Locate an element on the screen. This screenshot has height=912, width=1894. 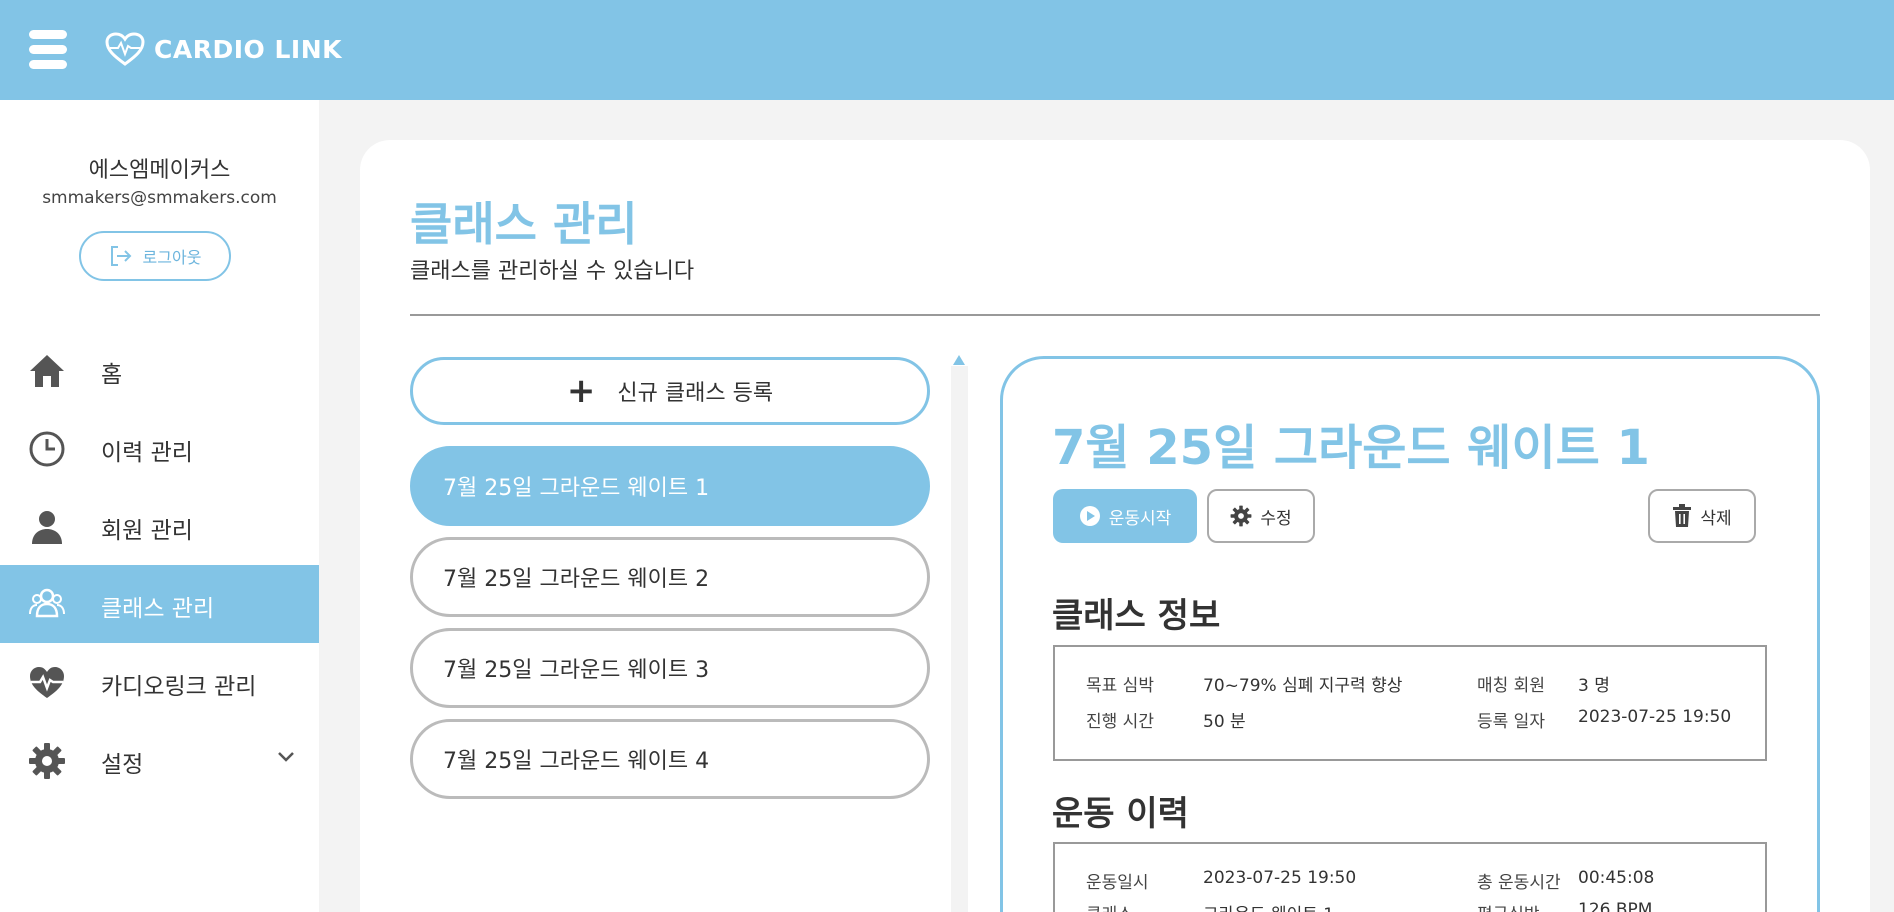
sidebar-item-label: 홈 is located at coordinates (112, 375).